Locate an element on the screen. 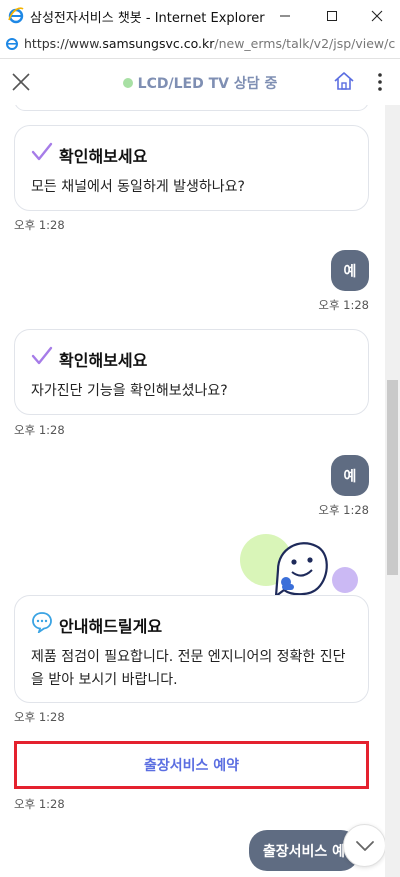 The width and height of the screenshot is (400, 877). url-path: /new_erms/talk/v2/jsp/view/chatWi is located at coordinates (305, 43).